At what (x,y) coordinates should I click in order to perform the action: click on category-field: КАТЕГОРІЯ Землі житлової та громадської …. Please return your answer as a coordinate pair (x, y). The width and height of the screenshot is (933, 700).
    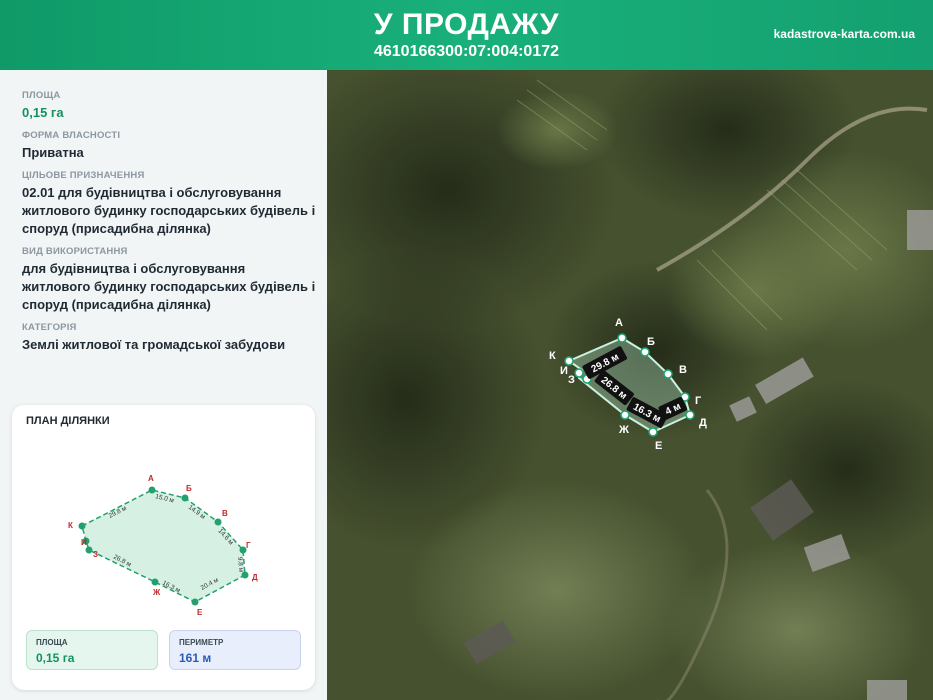
    Looking at the image, I should click on (169, 338).